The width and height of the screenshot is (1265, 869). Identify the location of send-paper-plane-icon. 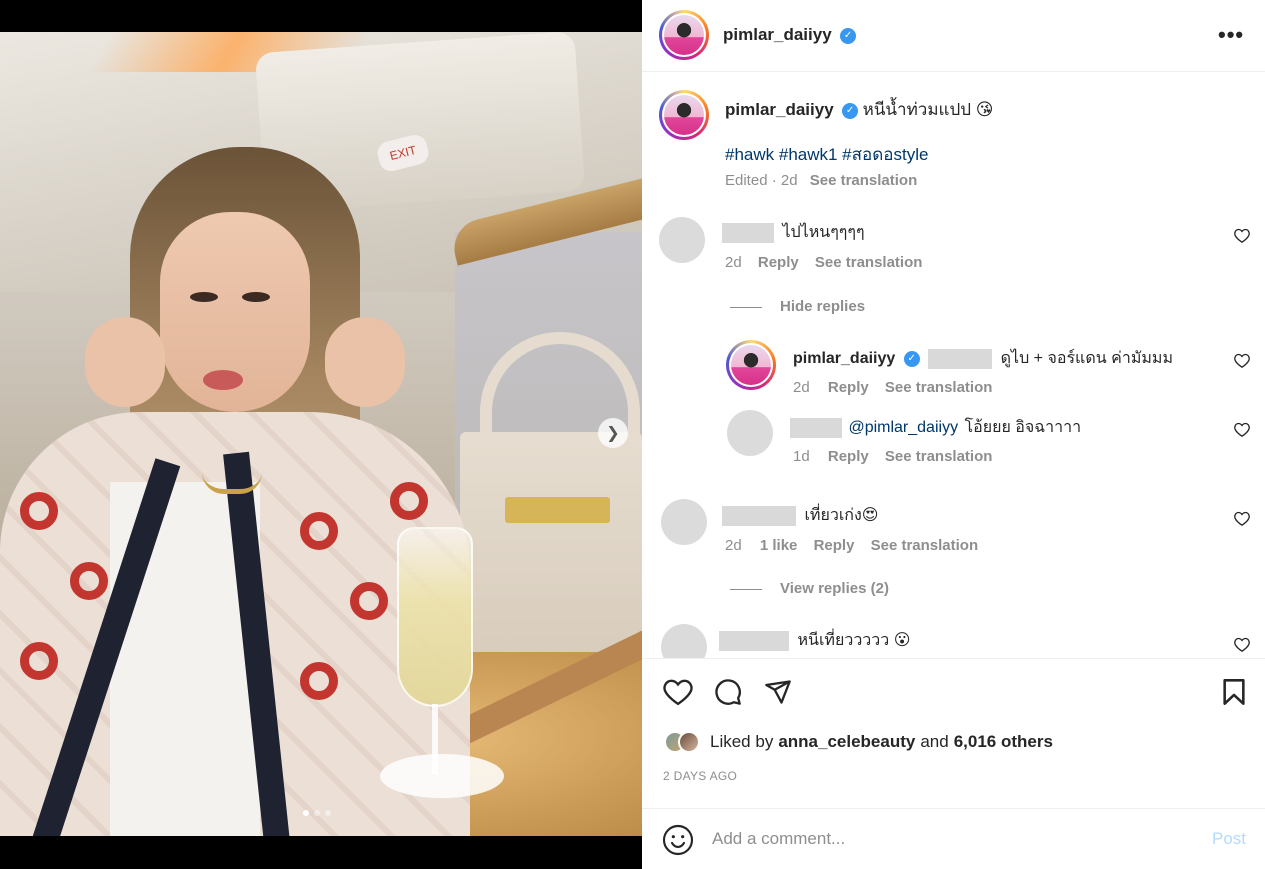
(778, 692).